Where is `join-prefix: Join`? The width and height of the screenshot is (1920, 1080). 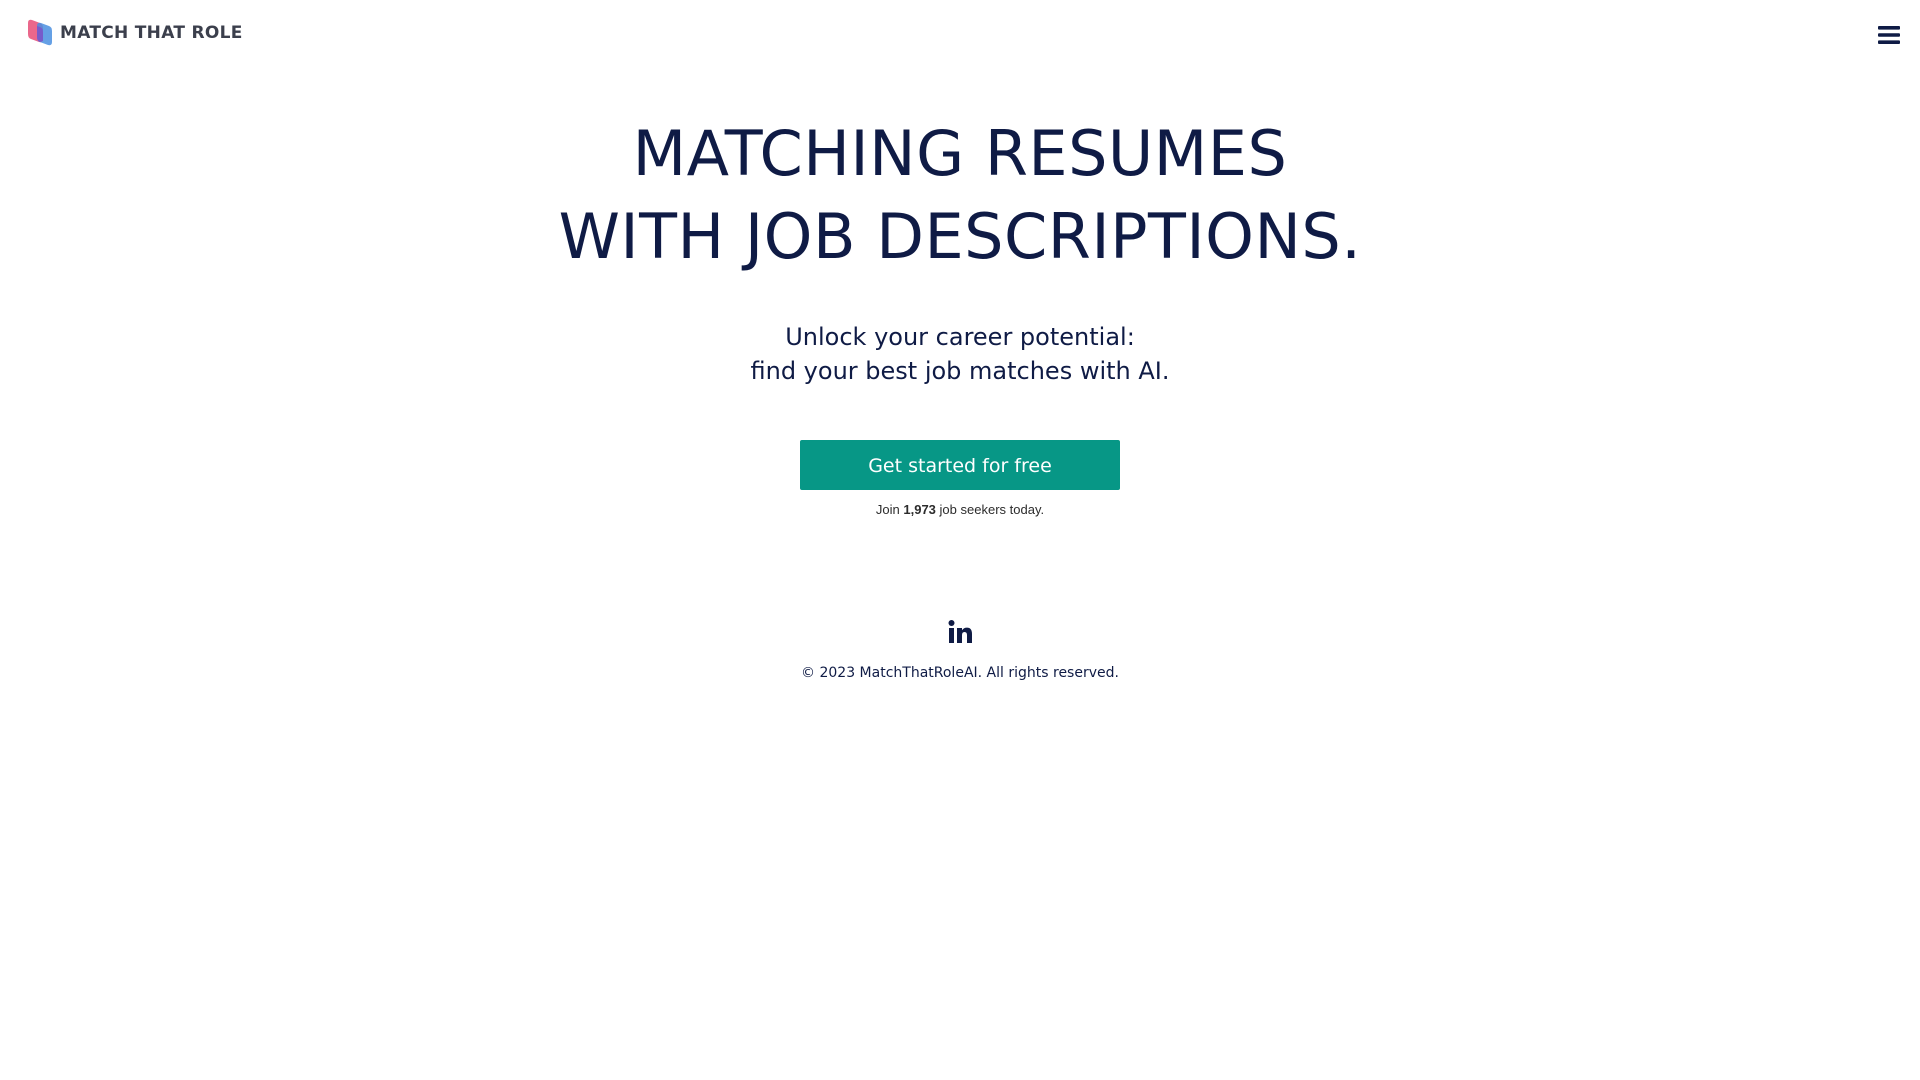 join-prefix: Join is located at coordinates (887, 509).